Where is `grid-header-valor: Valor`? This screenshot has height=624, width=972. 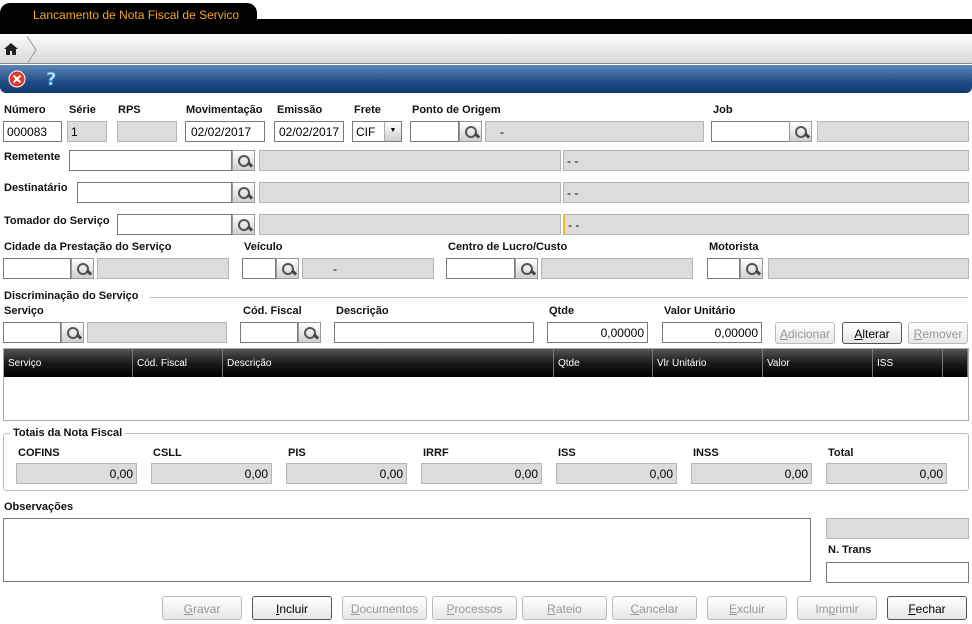 grid-header-valor: Valor is located at coordinates (818, 363).